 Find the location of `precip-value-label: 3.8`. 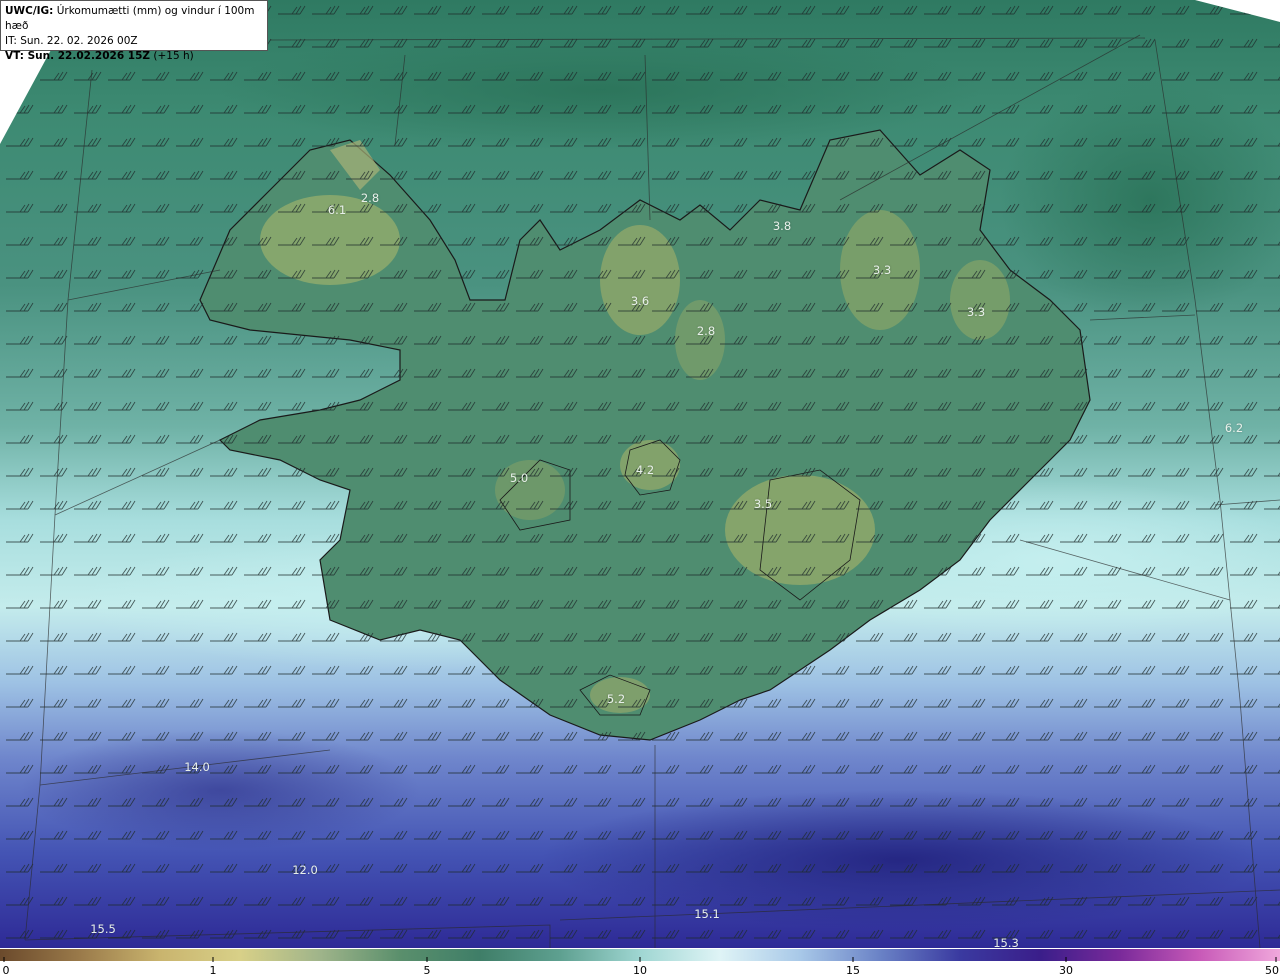

precip-value-label: 3.8 is located at coordinates (782, 226).